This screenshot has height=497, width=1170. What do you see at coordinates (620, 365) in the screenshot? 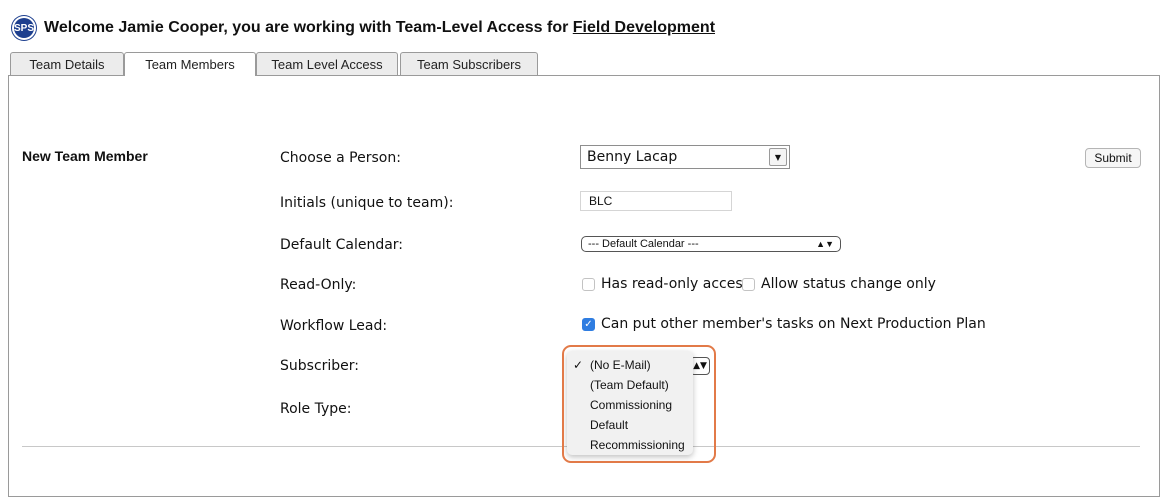
I see `option-label: (No E-Mail)` at bounding box center [620, 365].